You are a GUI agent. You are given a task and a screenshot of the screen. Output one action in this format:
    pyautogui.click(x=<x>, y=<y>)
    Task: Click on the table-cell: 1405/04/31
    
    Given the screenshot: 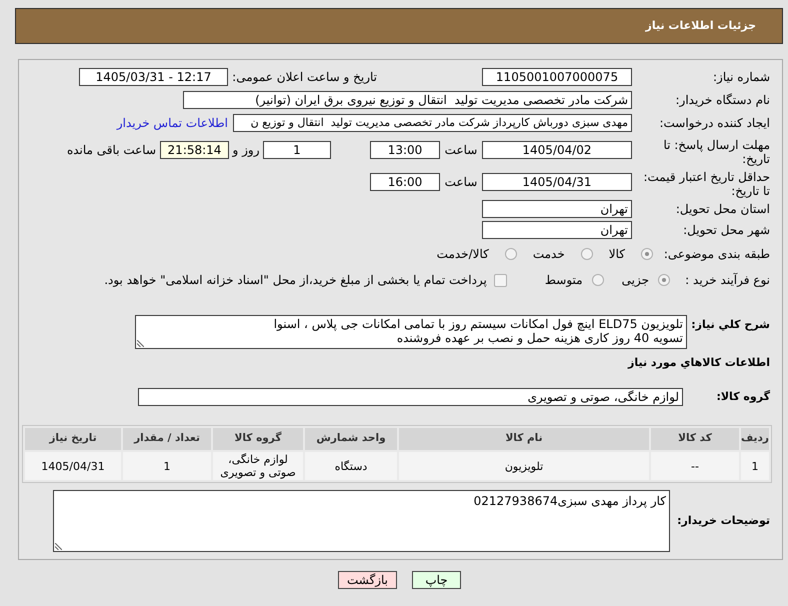 What is the action you would take?
    pyautogui.click(x=73, y=466)
    